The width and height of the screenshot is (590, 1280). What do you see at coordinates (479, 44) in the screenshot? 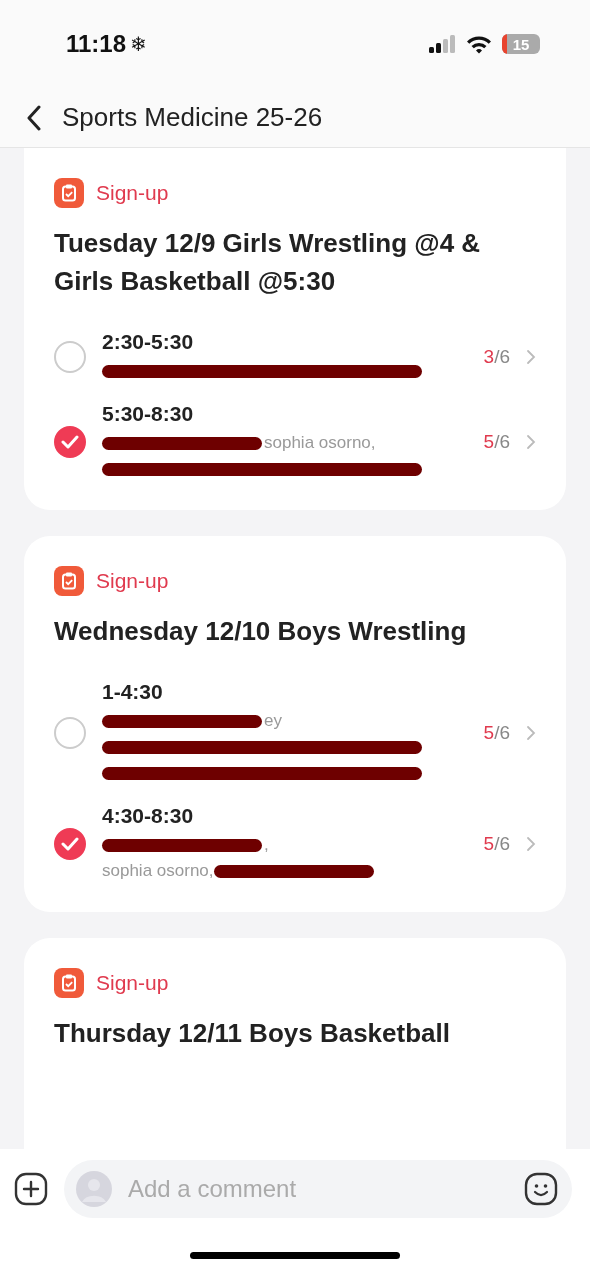
I see `wifi-icon` at bounding box center [479, 44].